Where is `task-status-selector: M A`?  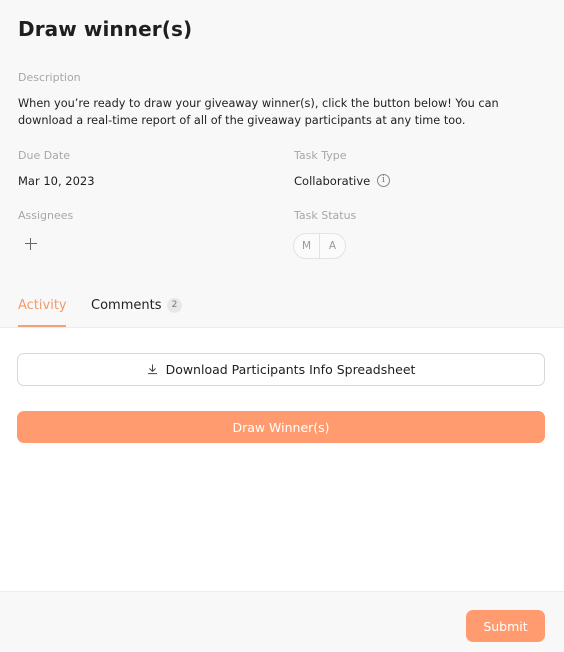 task-status-selector: M A is located at coordinates (319, 246).